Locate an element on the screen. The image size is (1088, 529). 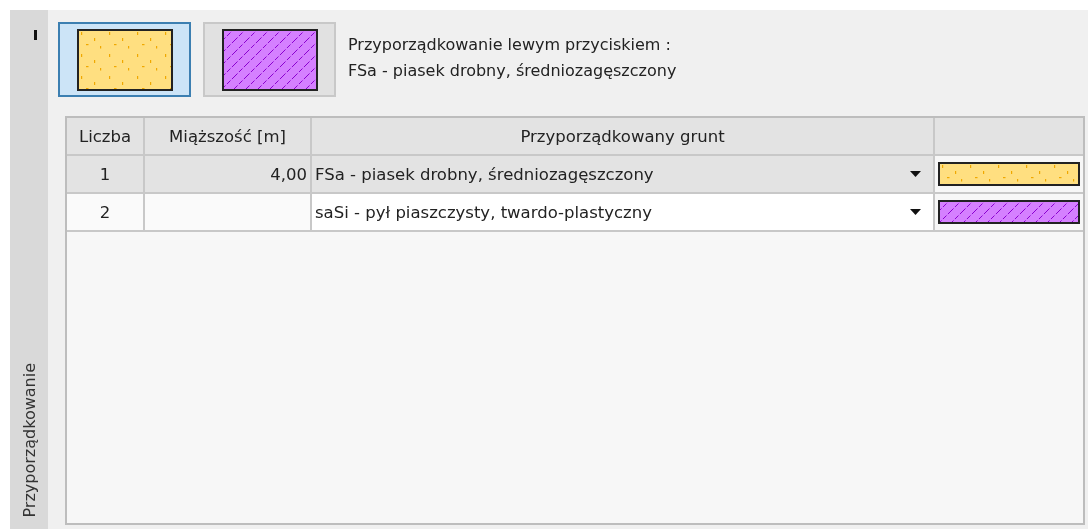
column-header: Miąższość [m] is located at coordinates (228, 136).